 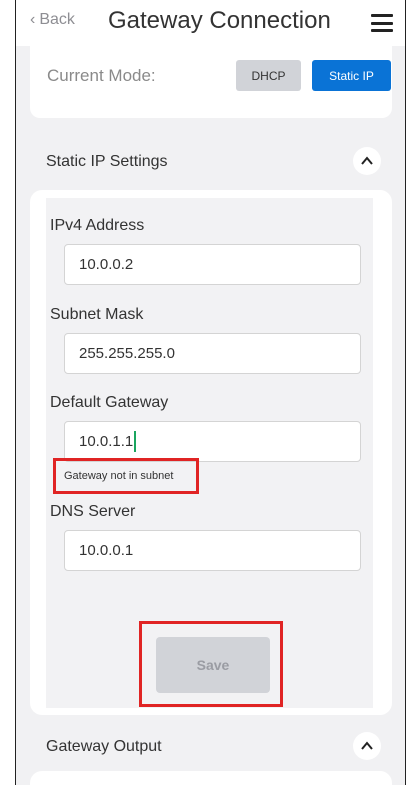 I want to click on error-highlight-box, so click(x=126, y=476).